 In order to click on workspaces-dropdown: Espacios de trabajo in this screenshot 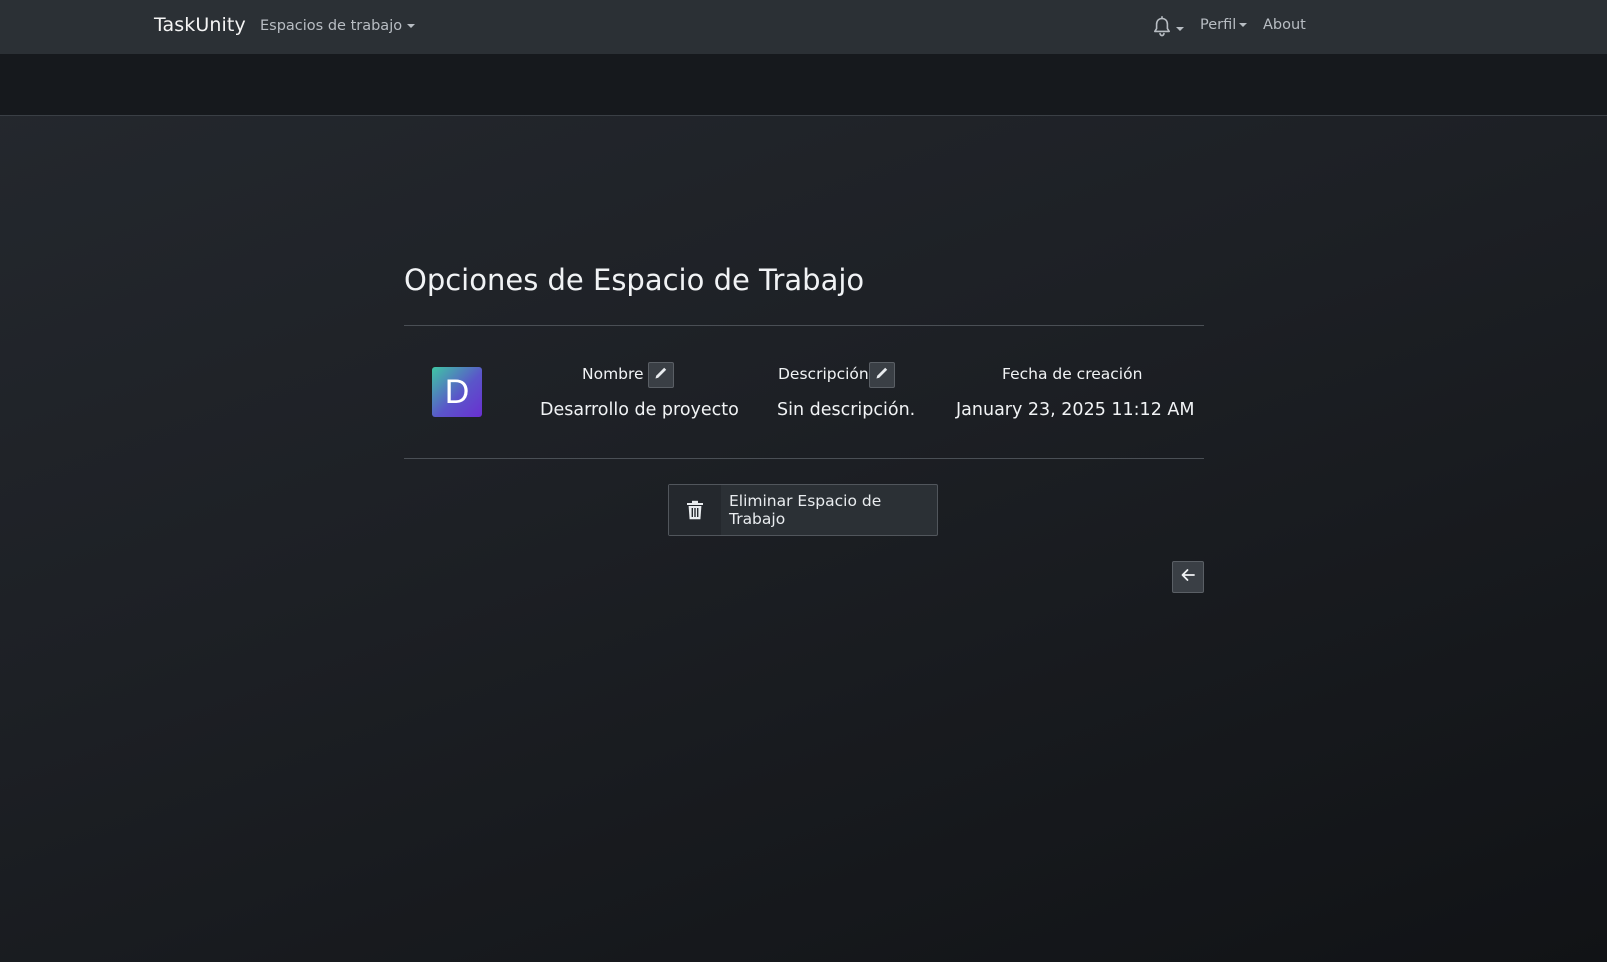, I will do `click(338, 26)`.